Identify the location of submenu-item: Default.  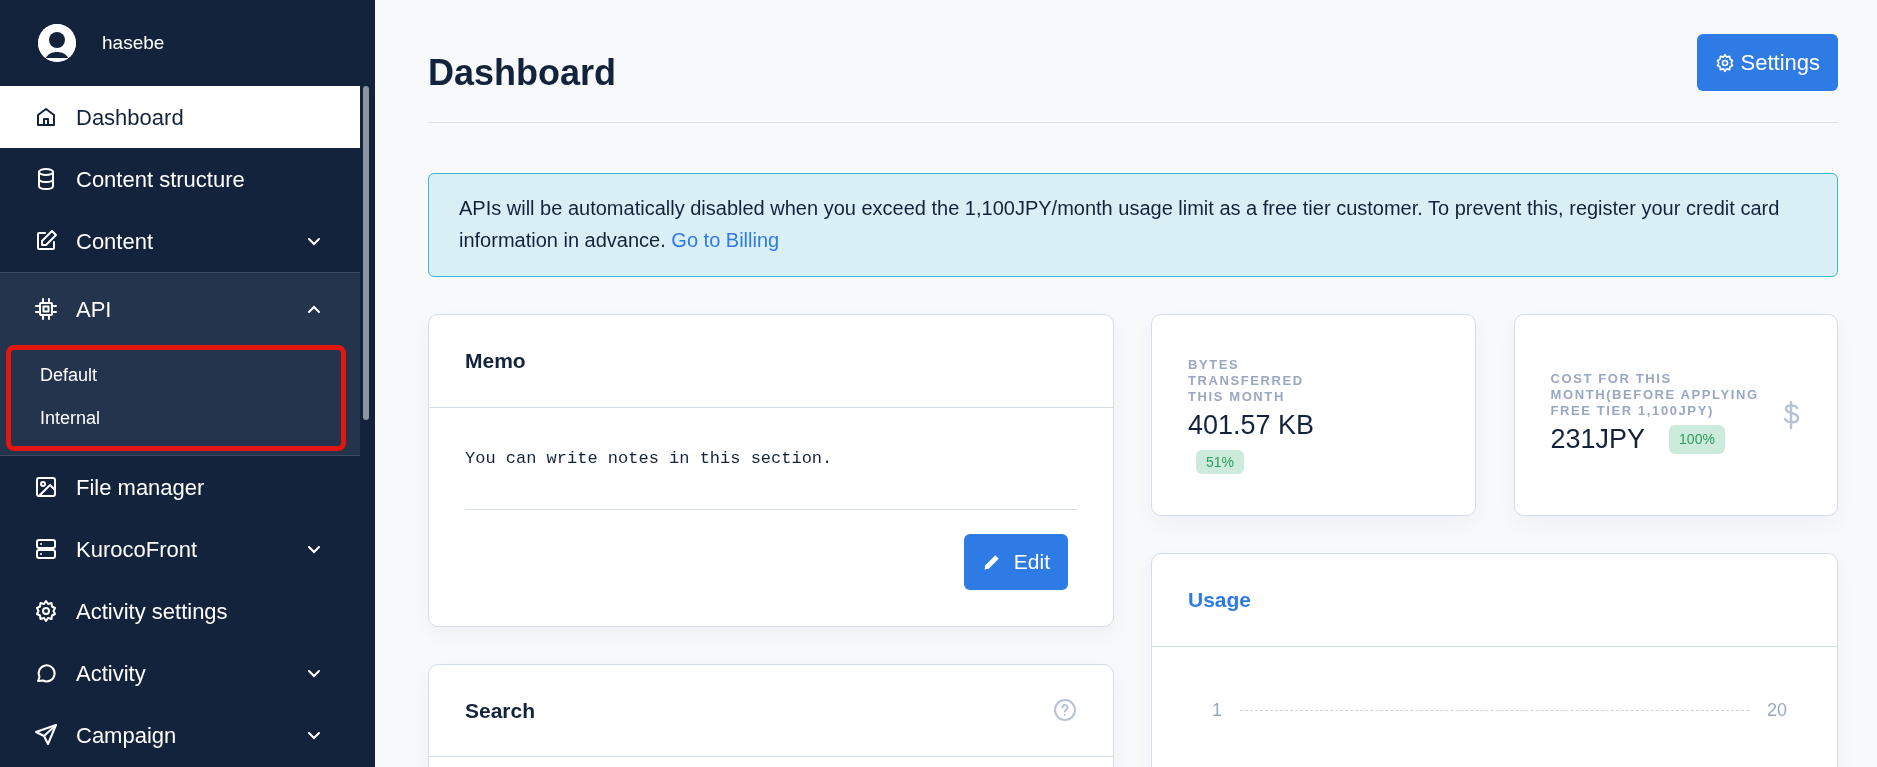
(176, 375).